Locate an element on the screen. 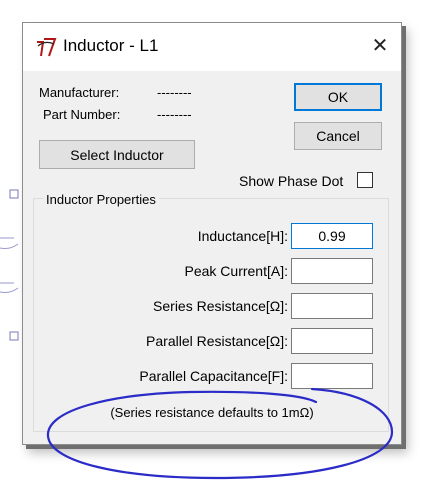  peak-current-input is located at coordinates (332, 271).